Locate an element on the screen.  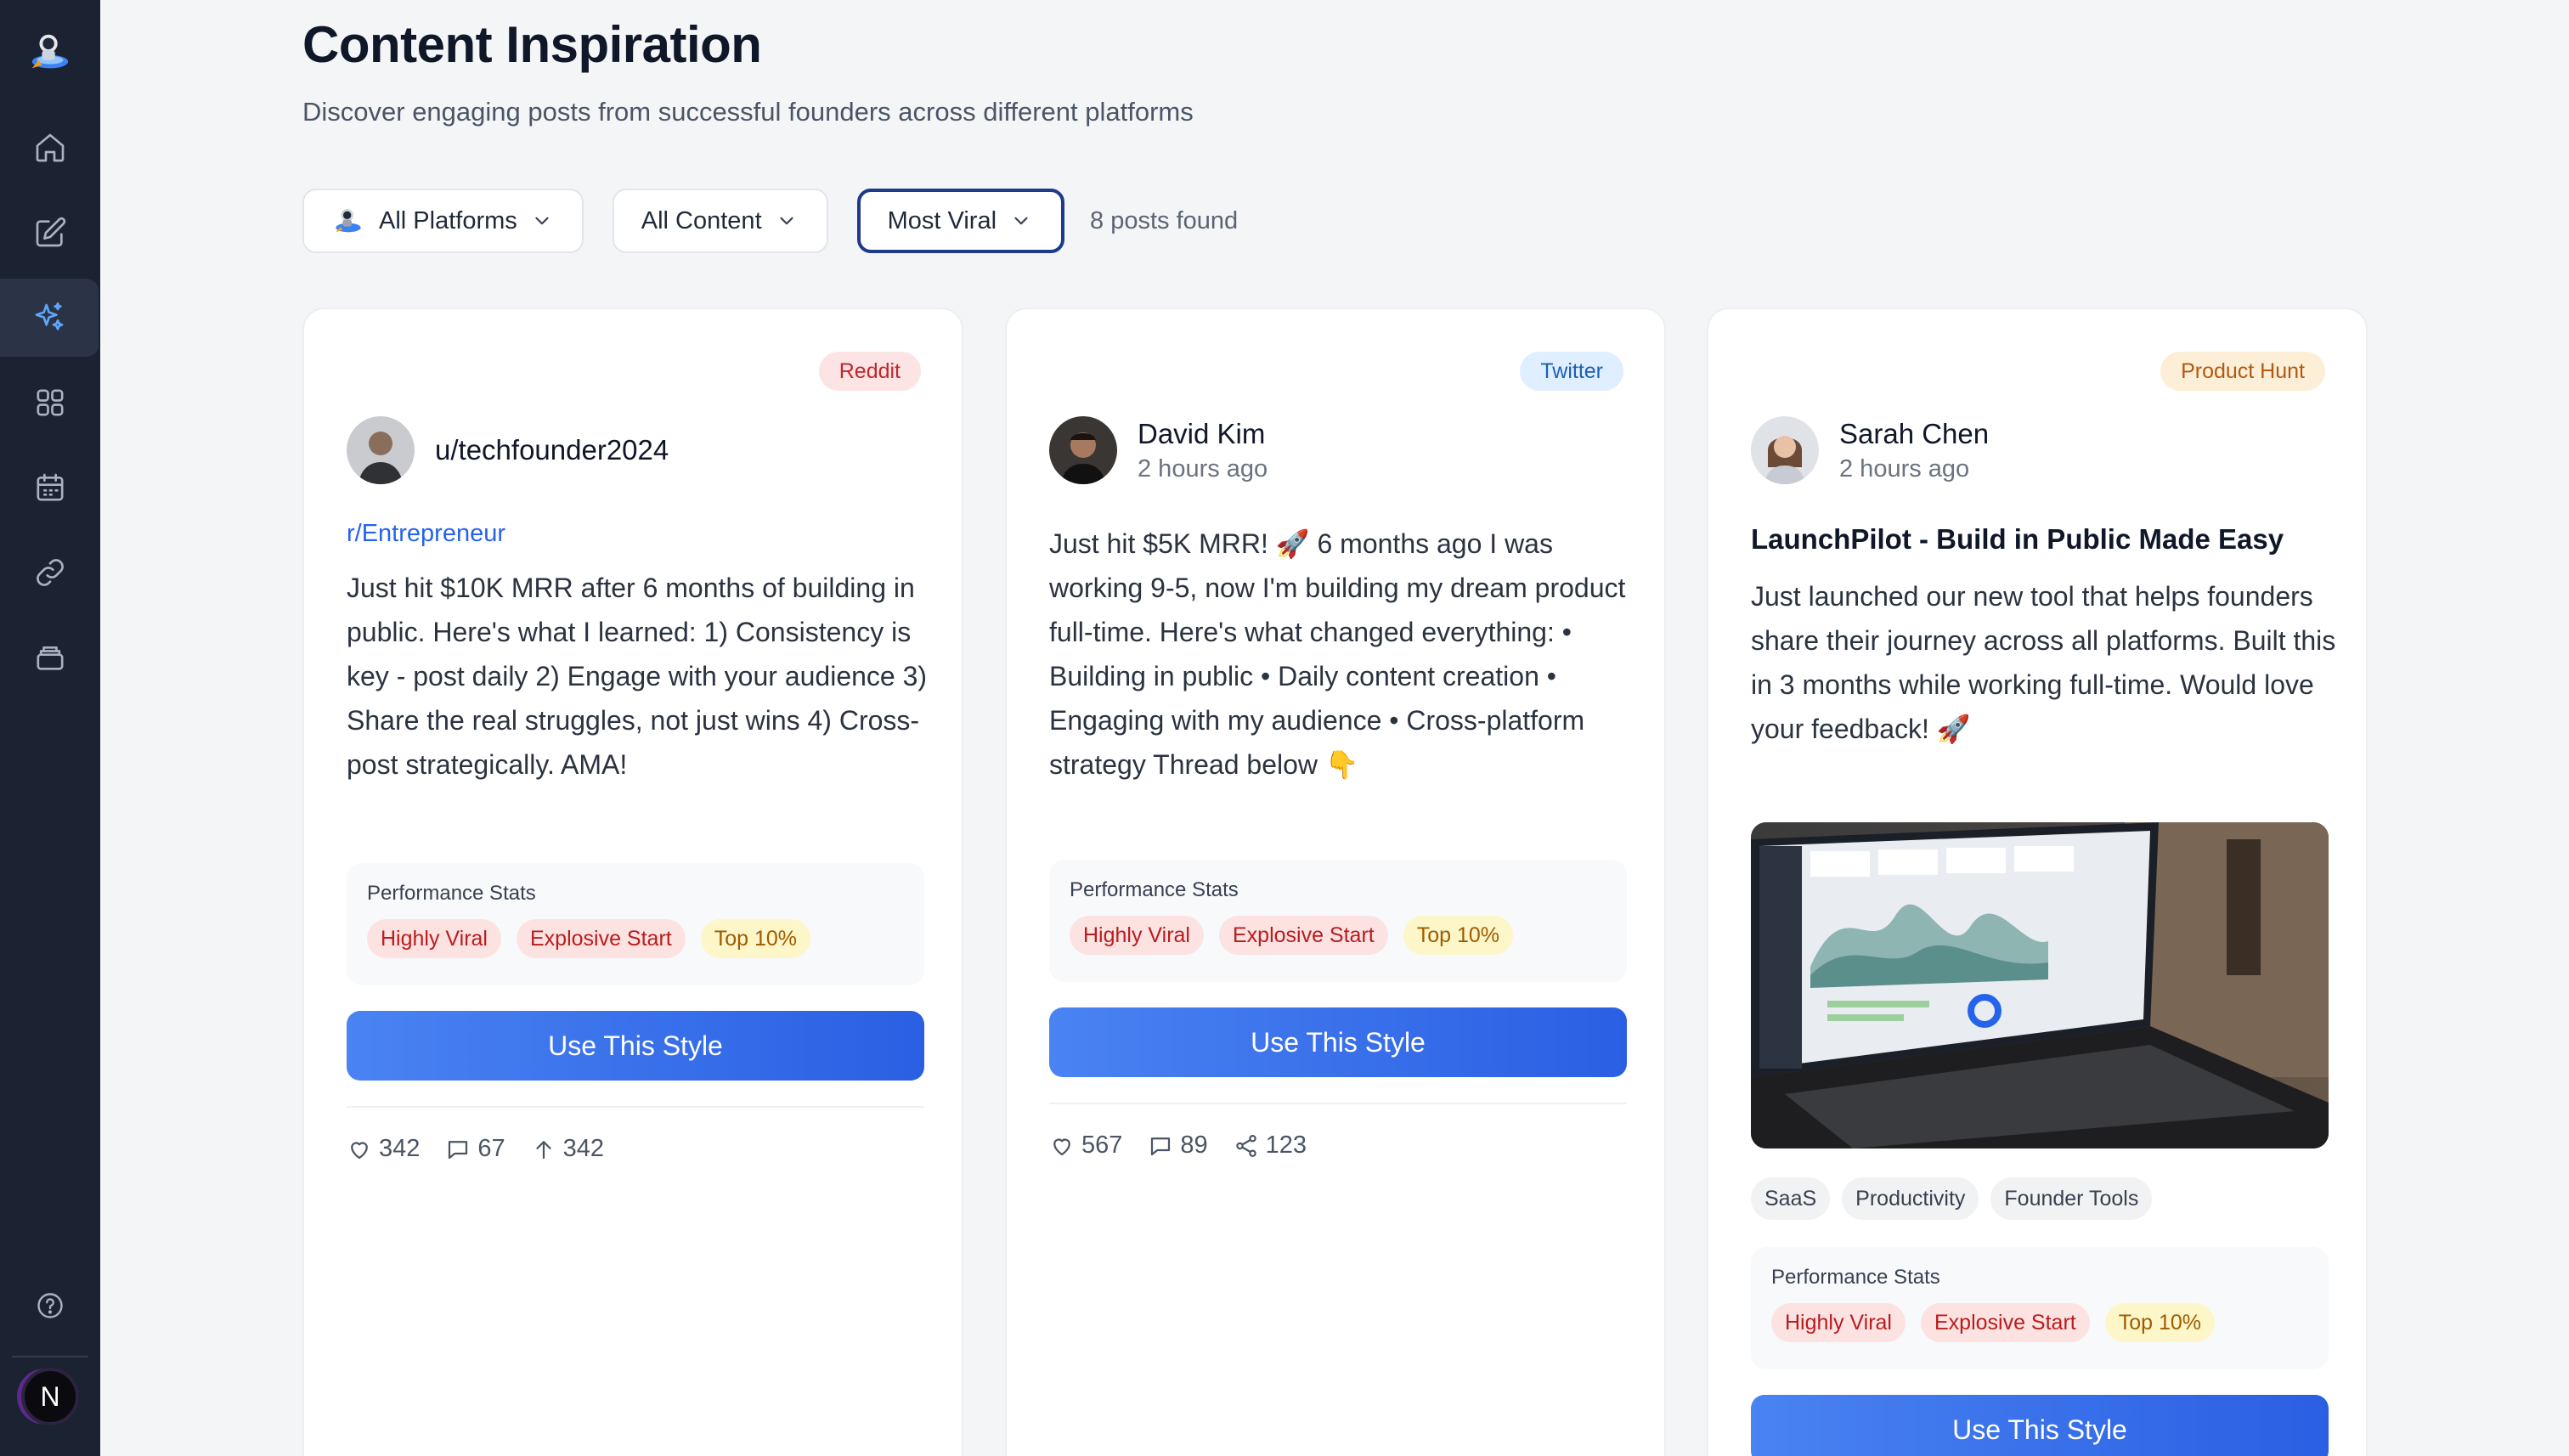
author-name: u/techfounder2024 is located at coordinates (552, 450).